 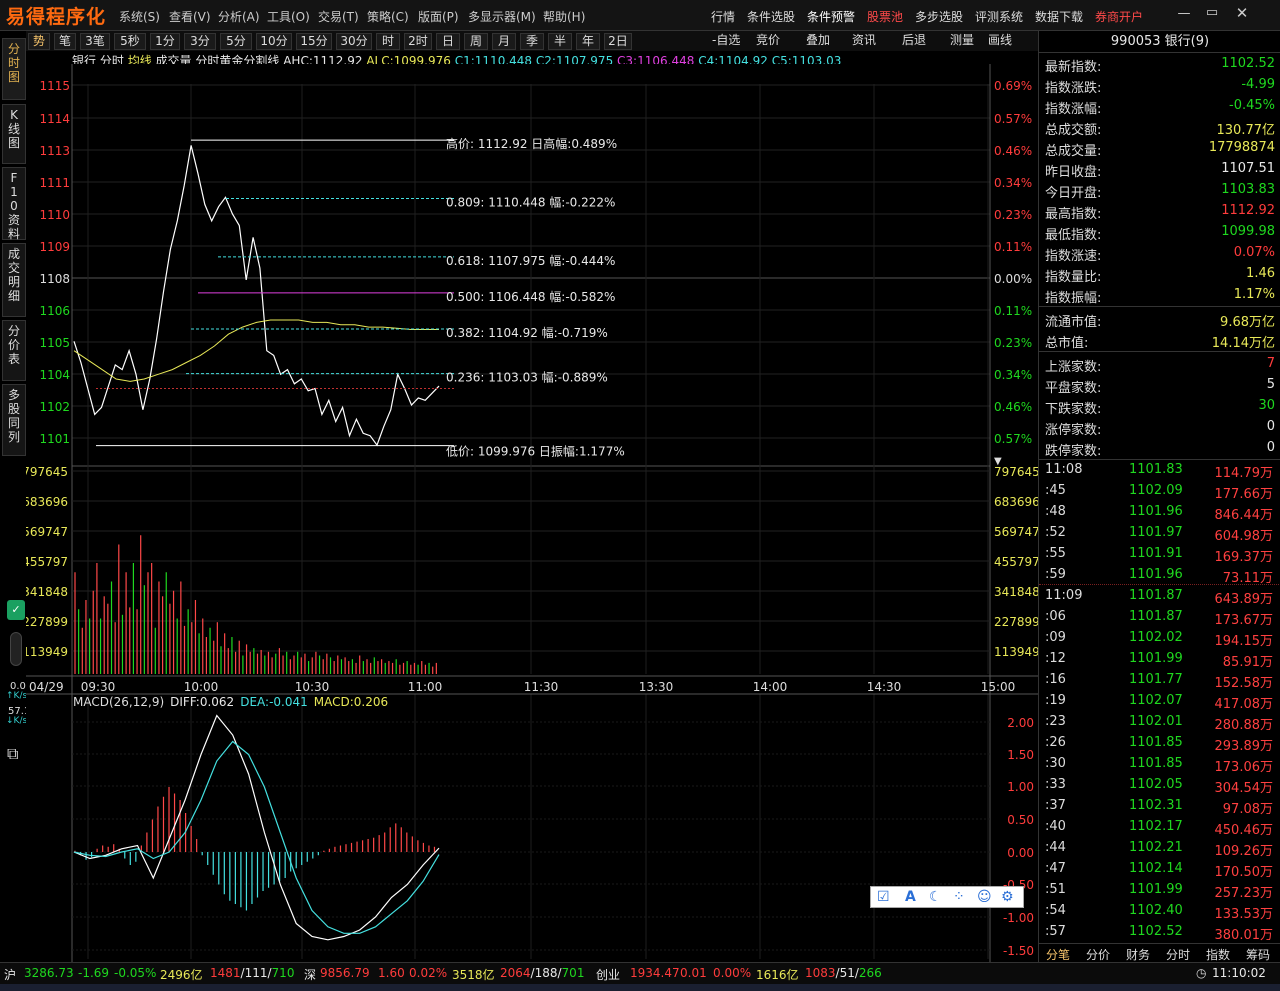 What do you see at coordinates (723, 16) in the screenshot?
I see `right-menu-item-0: 行情` at bounding box center [723, 16].